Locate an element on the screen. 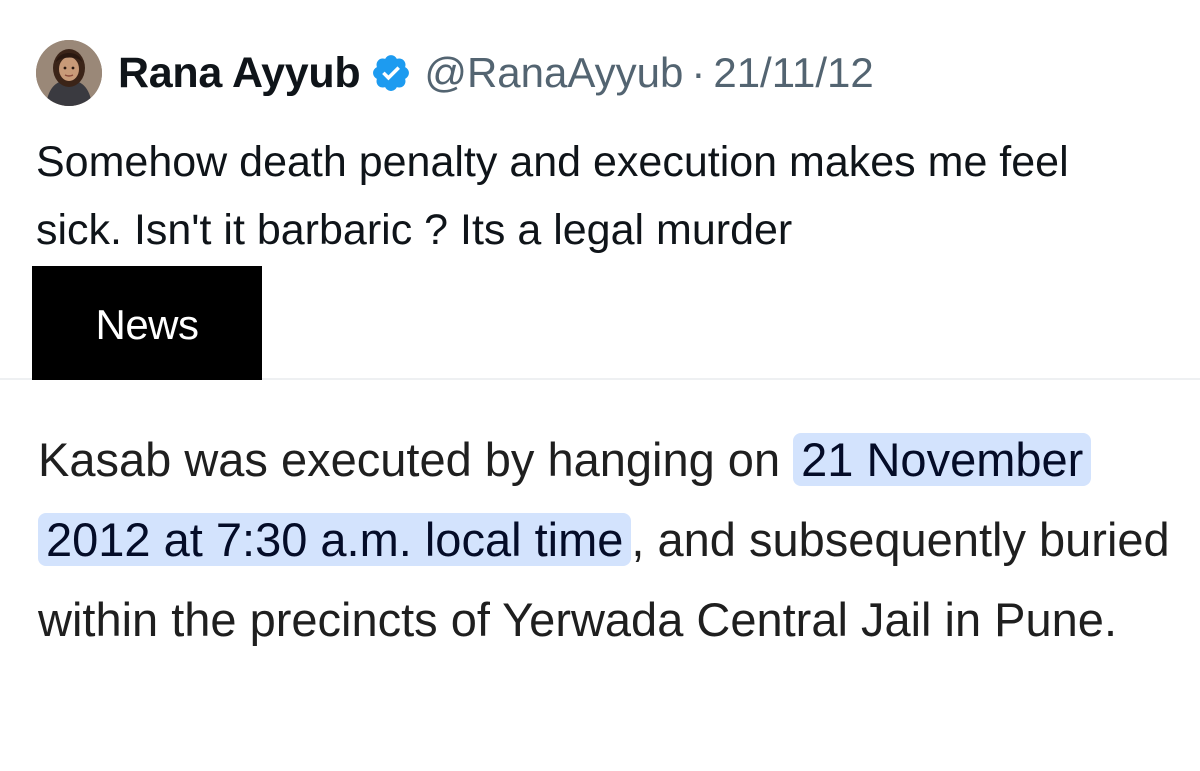  avatar is located at coordinates (69, 73).